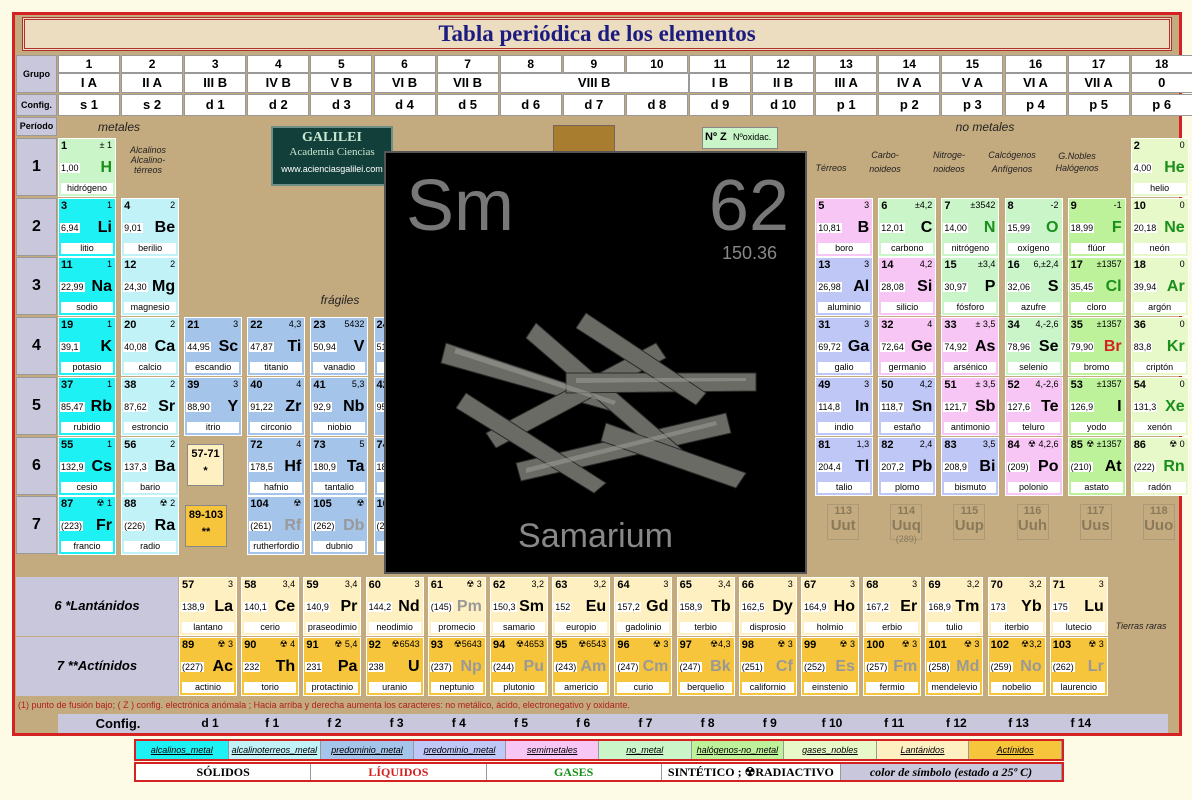  Describe the element at coordinates (276, 347) in the screenshot. I see `element-titanio: 22 4,3 47,87 Ti titanio` at that location.